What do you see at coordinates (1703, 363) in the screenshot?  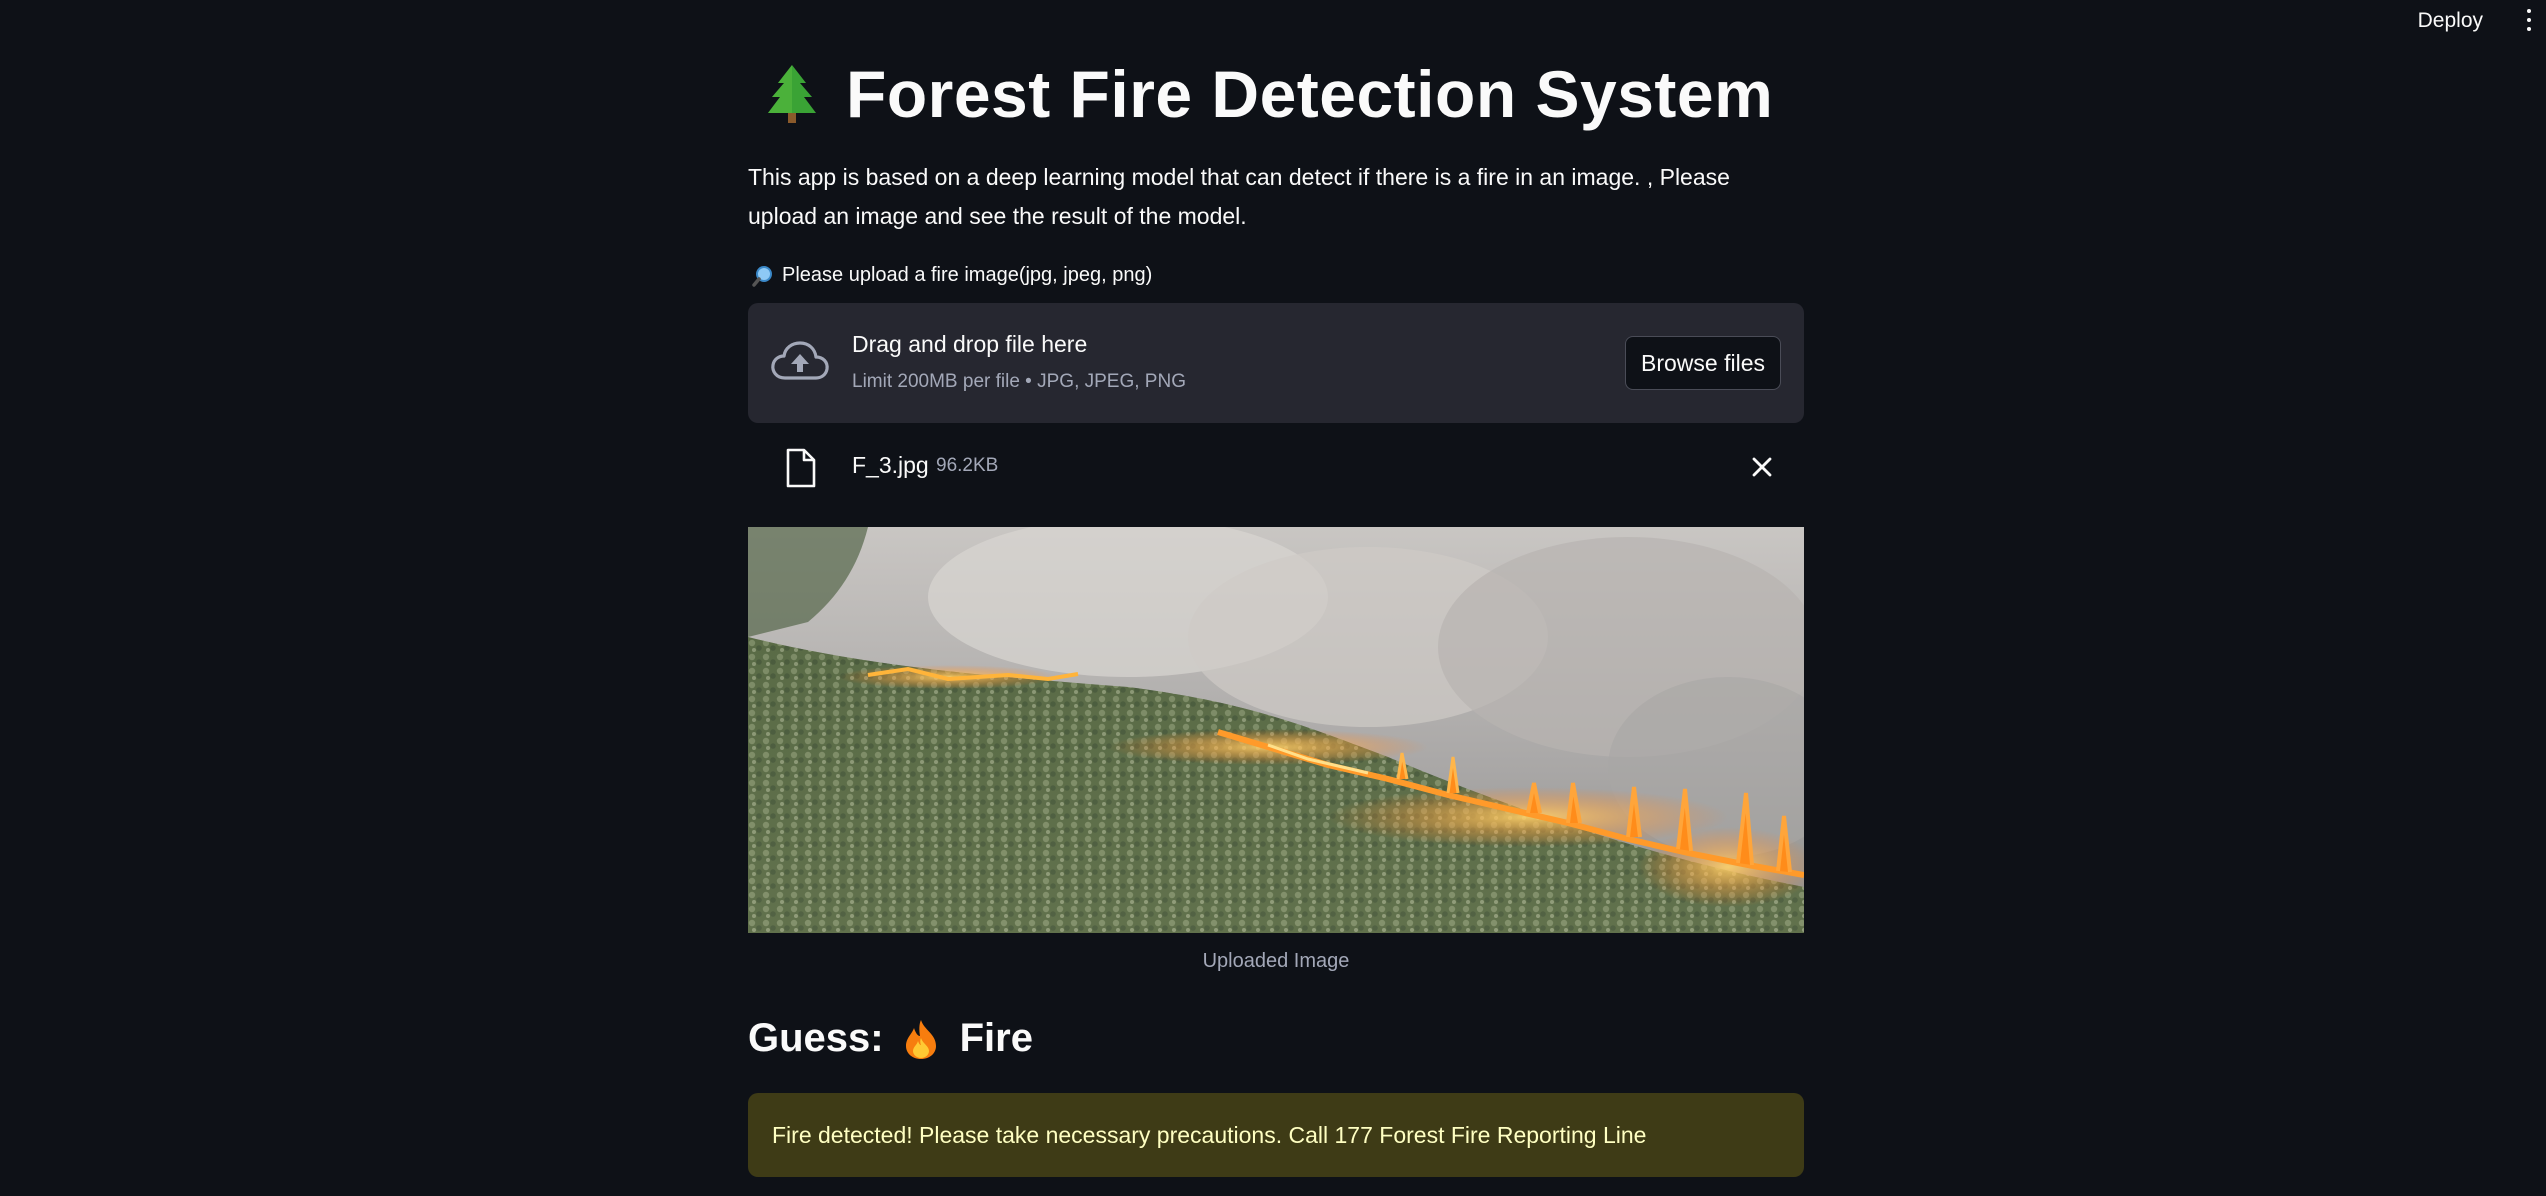 I see `browse-files-button: Browse files` at bounding box center [1703, 363].